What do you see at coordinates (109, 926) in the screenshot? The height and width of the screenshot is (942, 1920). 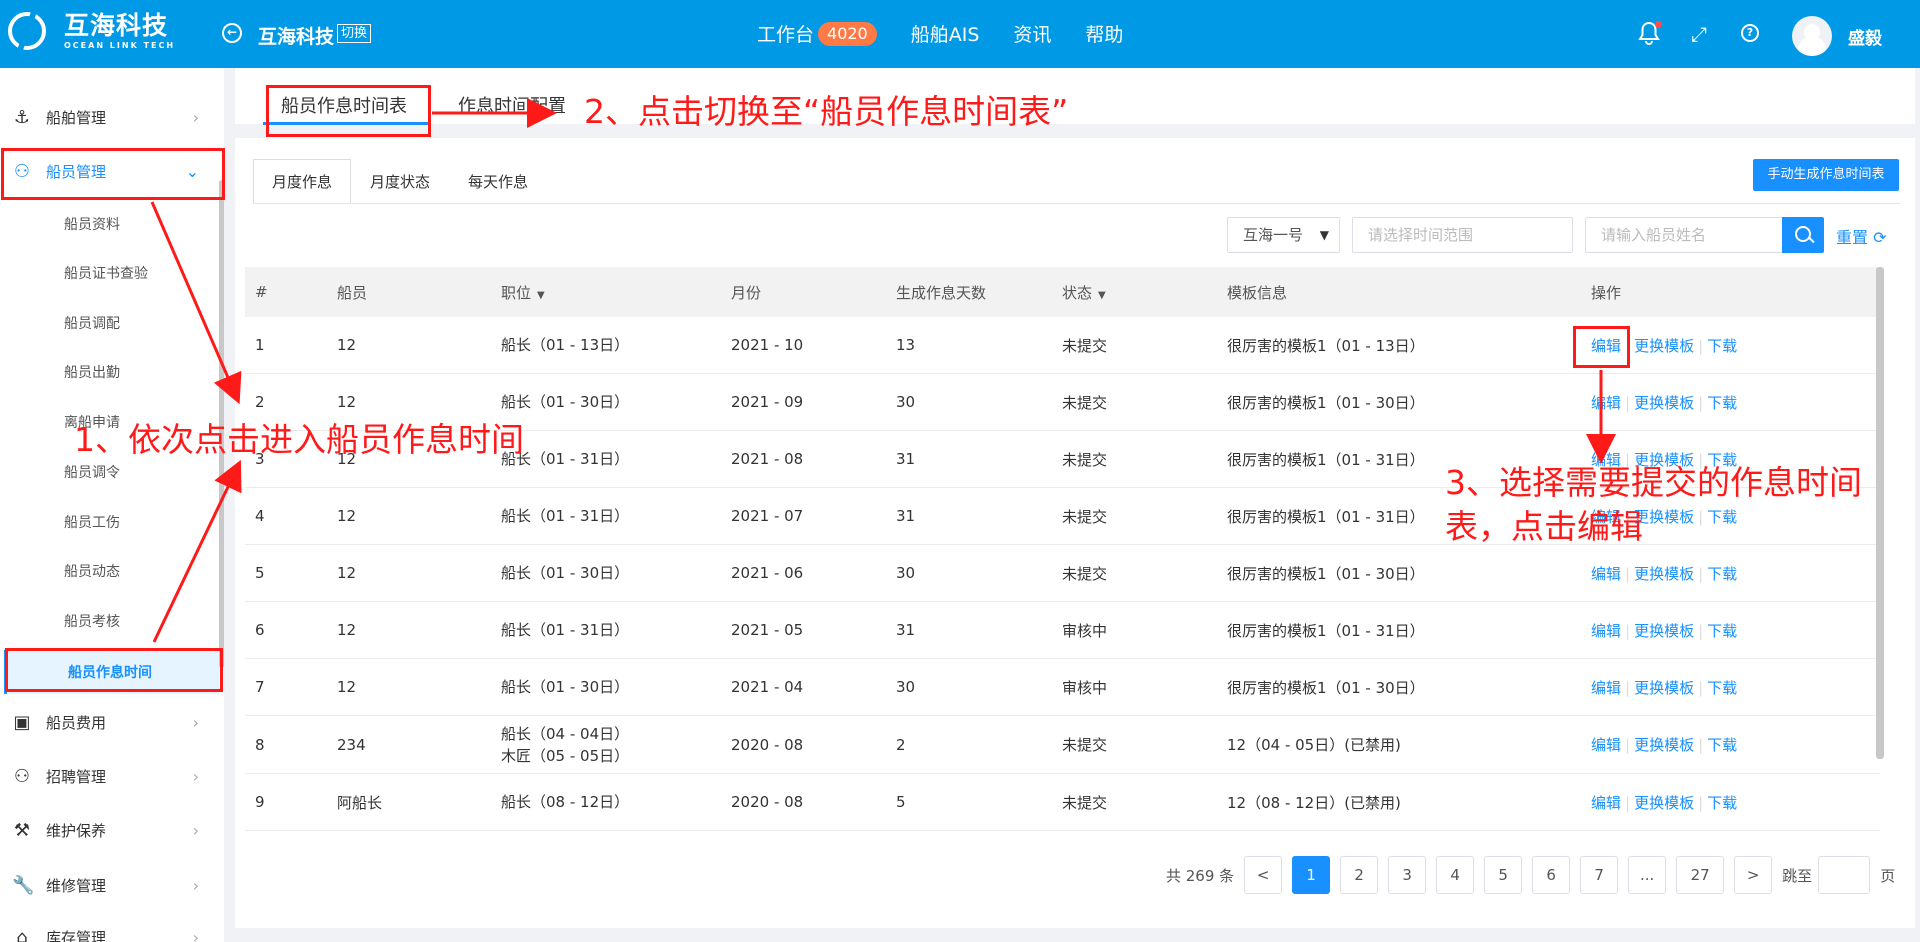 I see `sidebar-item-inventory: ⌂ 库存管理 ›` at bounding box center [109, 926].